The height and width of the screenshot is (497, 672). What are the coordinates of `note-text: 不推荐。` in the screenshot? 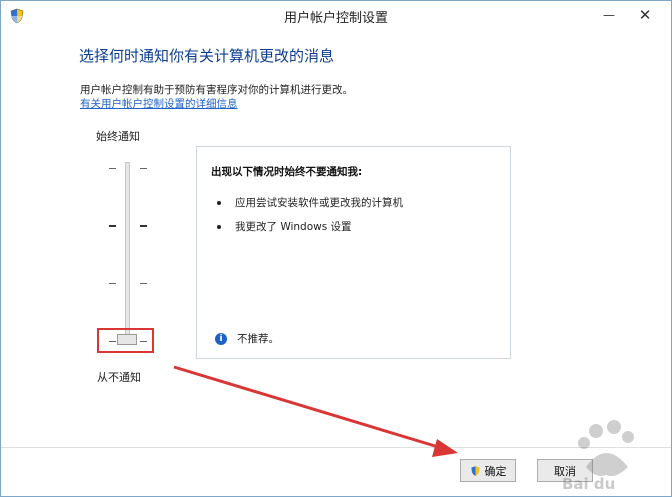 It's located at (258, 339).